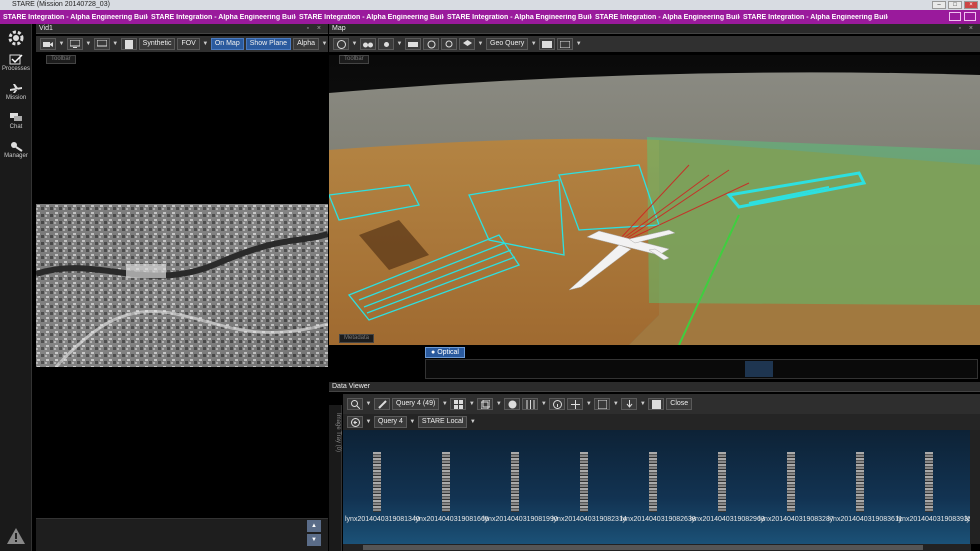  What do you see at coordinates (48, 44) in the screenshot?
I see `camera-icon` at bounding box center [48, 44].